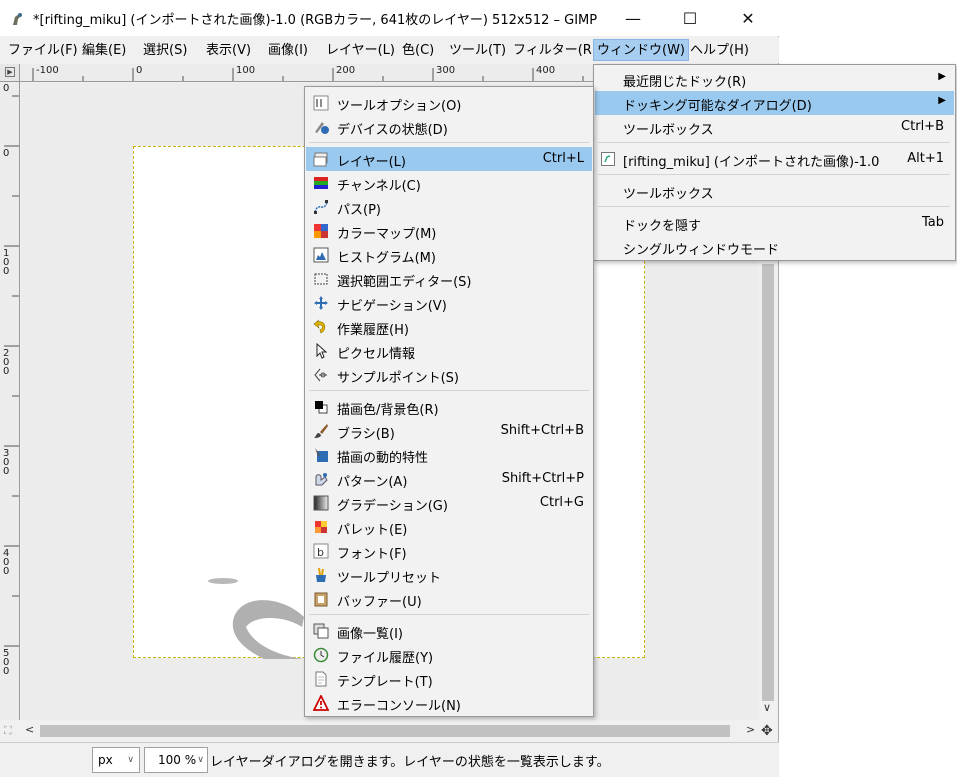  Describe the element at coordinates (399, 106) in the screenshot. I see `menu-item-label: ツールオプション(O)` at that location.